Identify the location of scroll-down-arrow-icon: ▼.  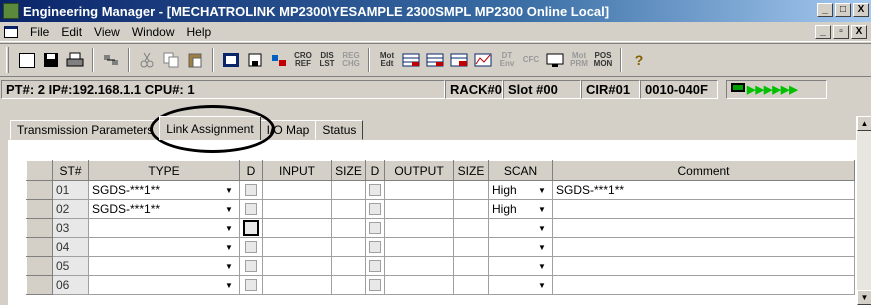
(864, 297).